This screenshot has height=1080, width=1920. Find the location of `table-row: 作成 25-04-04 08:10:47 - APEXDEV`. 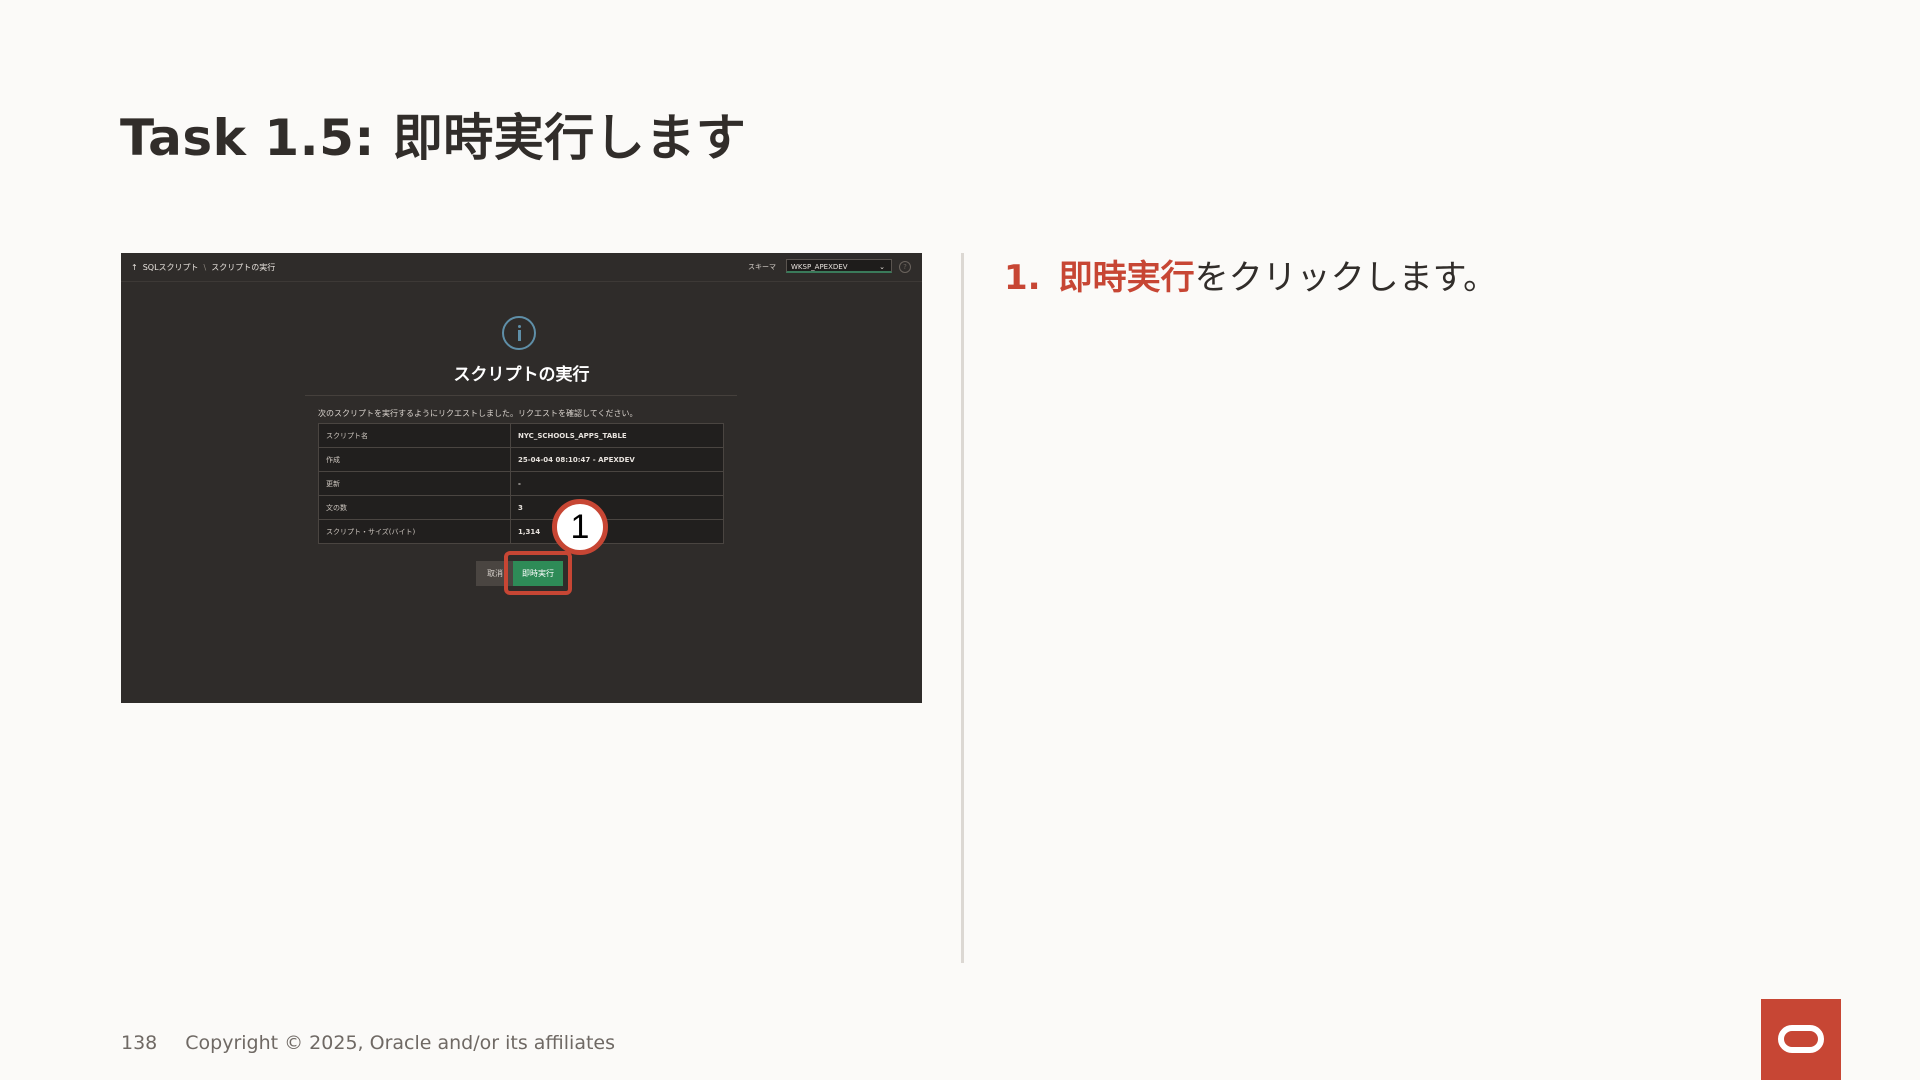

table-row: 作成 25-04-04 08:10:47 - APEXDEV is located at coordinates (521, 459).